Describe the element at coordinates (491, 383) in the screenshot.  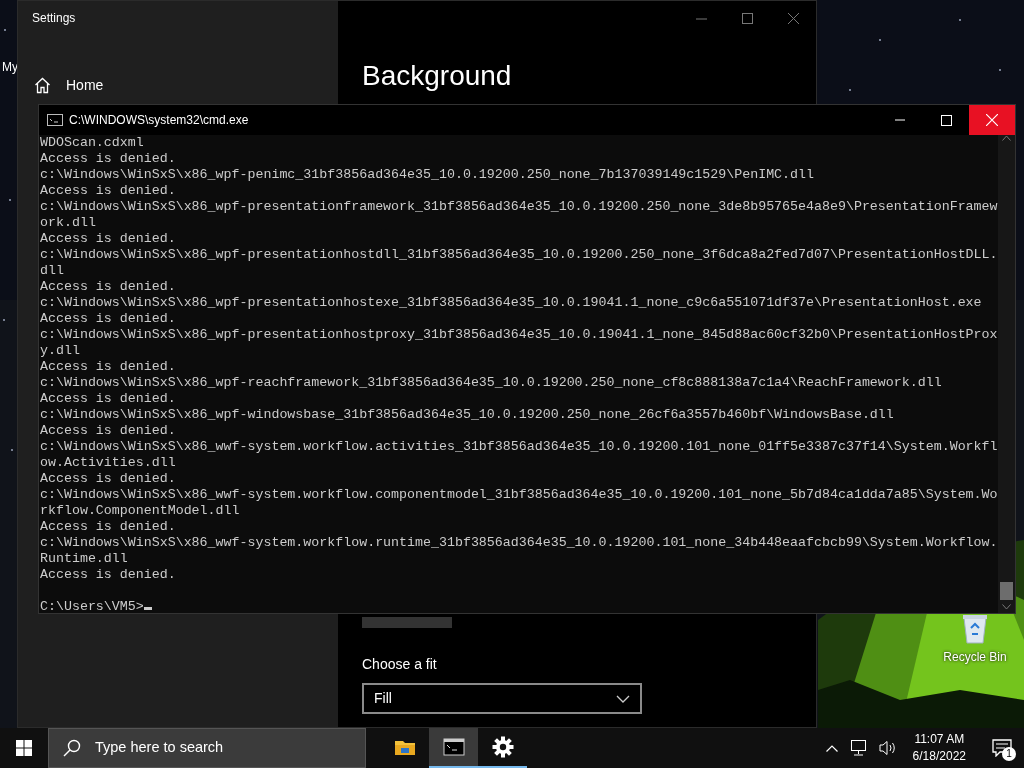
I see `console-line: c:\Windows\WinSxS\x86_wpf-reachframework_31bf3856ad364e35_10.0.19200.250_none_cf8c888138a7c1a4\ReachFramework.dll` at that location.